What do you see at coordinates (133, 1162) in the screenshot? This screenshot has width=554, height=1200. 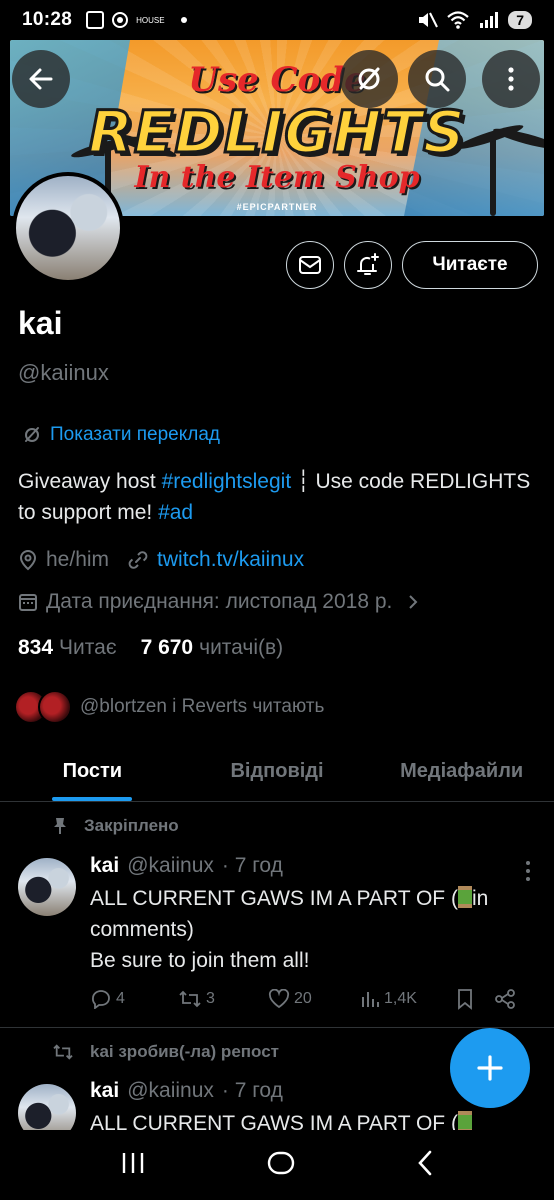 I see `recents-icon` at bounding box center [133, 1162].